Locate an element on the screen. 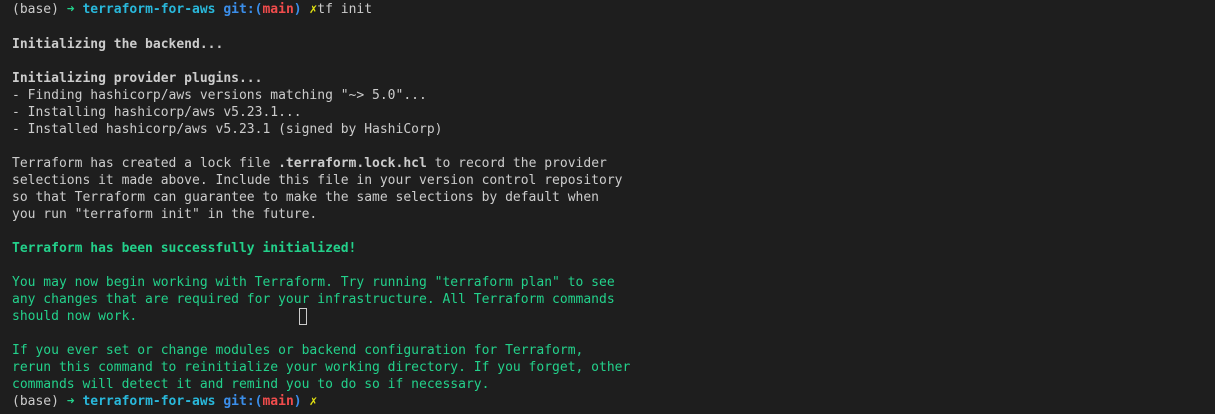 The height and width of the screenshot is (414, 1215). output-lock-line-4: you run "terraform init" in the future. is located at coordinates (165, 214).